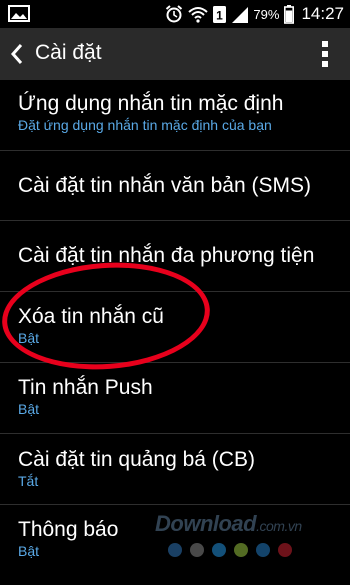  I want to click on setting-sms: Cài đặt tin nhắn văn bản (SMS), so click(175, 186).